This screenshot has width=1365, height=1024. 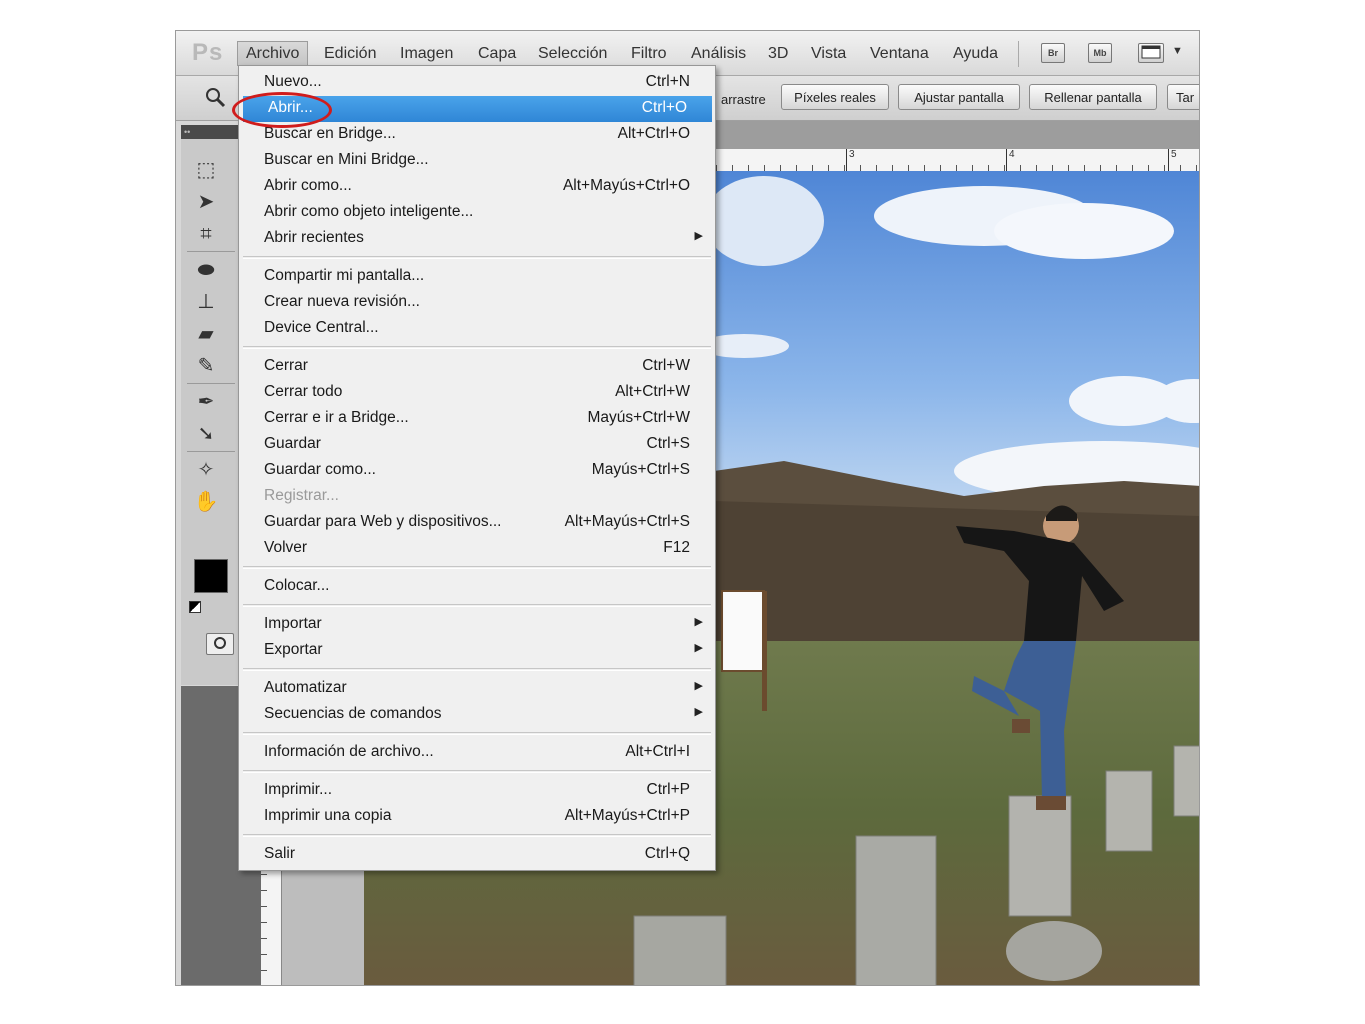 What do you see at coordinates (273, 53) in the screenshot?
I see `menu-archivo: Archivo` at bounding box center [273, 53].